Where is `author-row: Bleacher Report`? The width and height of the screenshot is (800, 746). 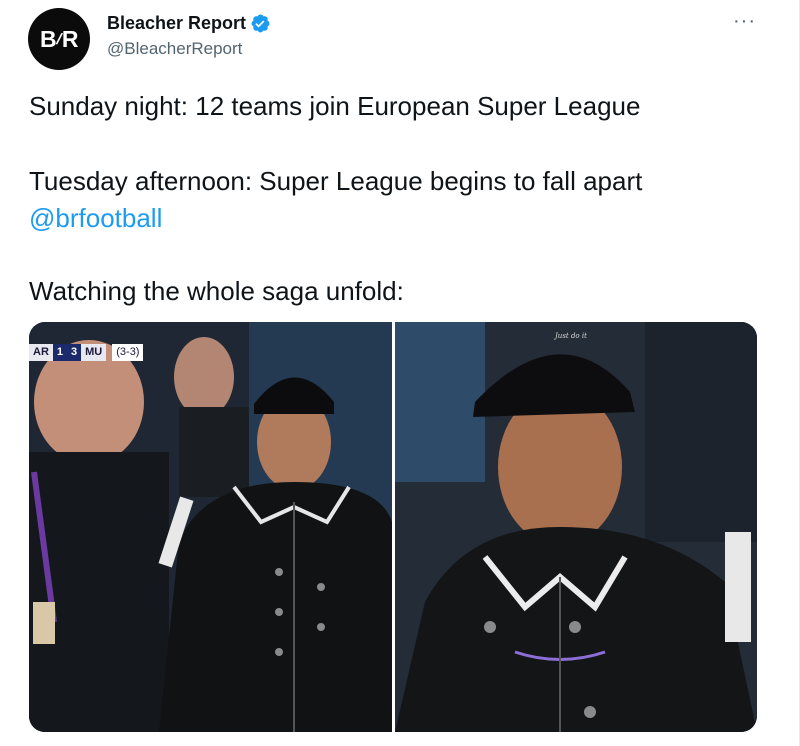
author-row: Bleacher Report is located at coordinates (189, 23).